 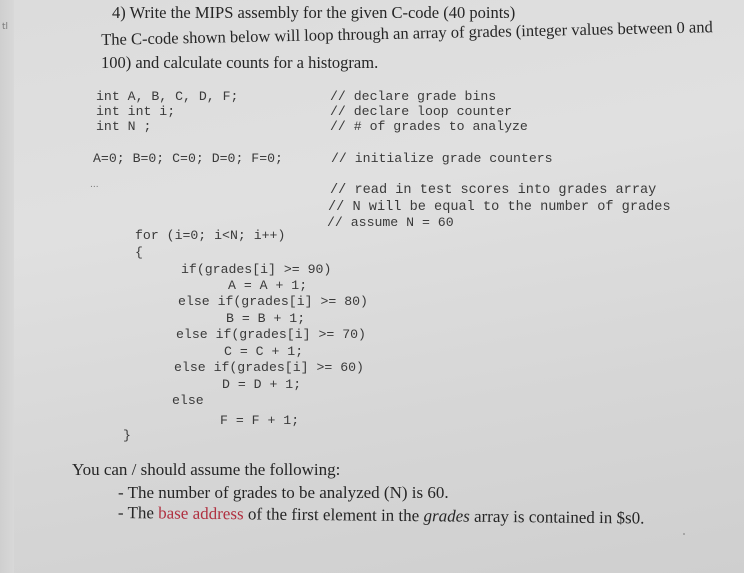 What do you see at coordinates (260, 420) in the screenshot?
I see `code-loop-line: F = F + 1;` at bounding box center [260, 420].